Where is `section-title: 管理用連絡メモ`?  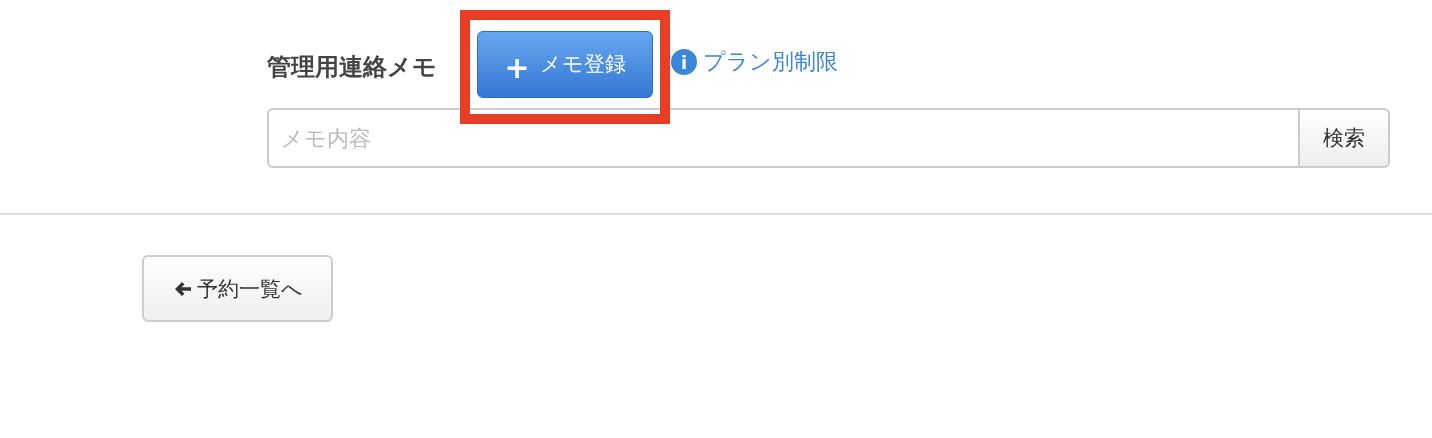 section-title: 管理用連絡メモ is located at coordinates (352, 67).